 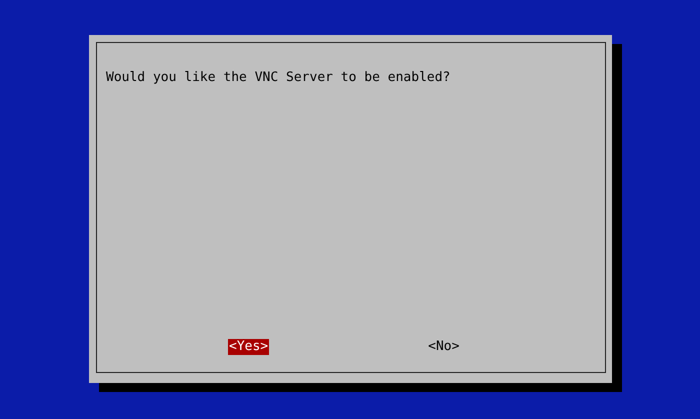 I want to click on dialog-message: Would you like the VNC Server to be enabled?, so click(x=279, y=78).